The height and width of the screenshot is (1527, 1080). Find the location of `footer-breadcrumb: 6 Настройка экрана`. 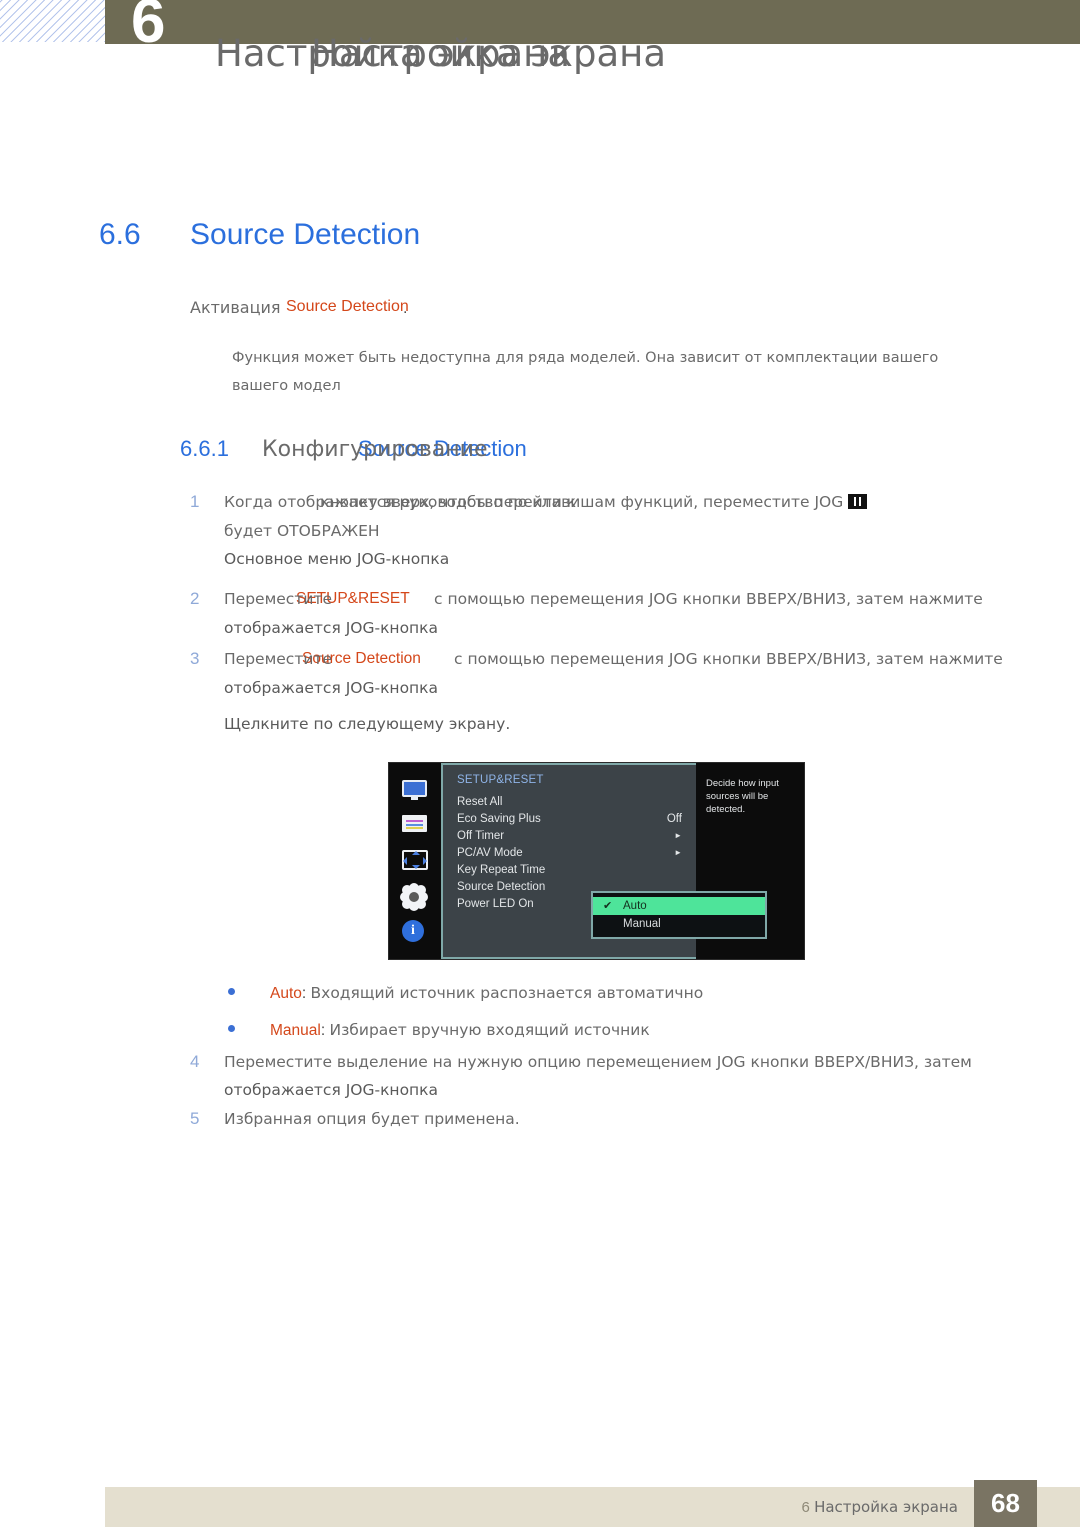

footer-breadcrumb: 6 Настройка экрана is located at coordinates (880, 1507).